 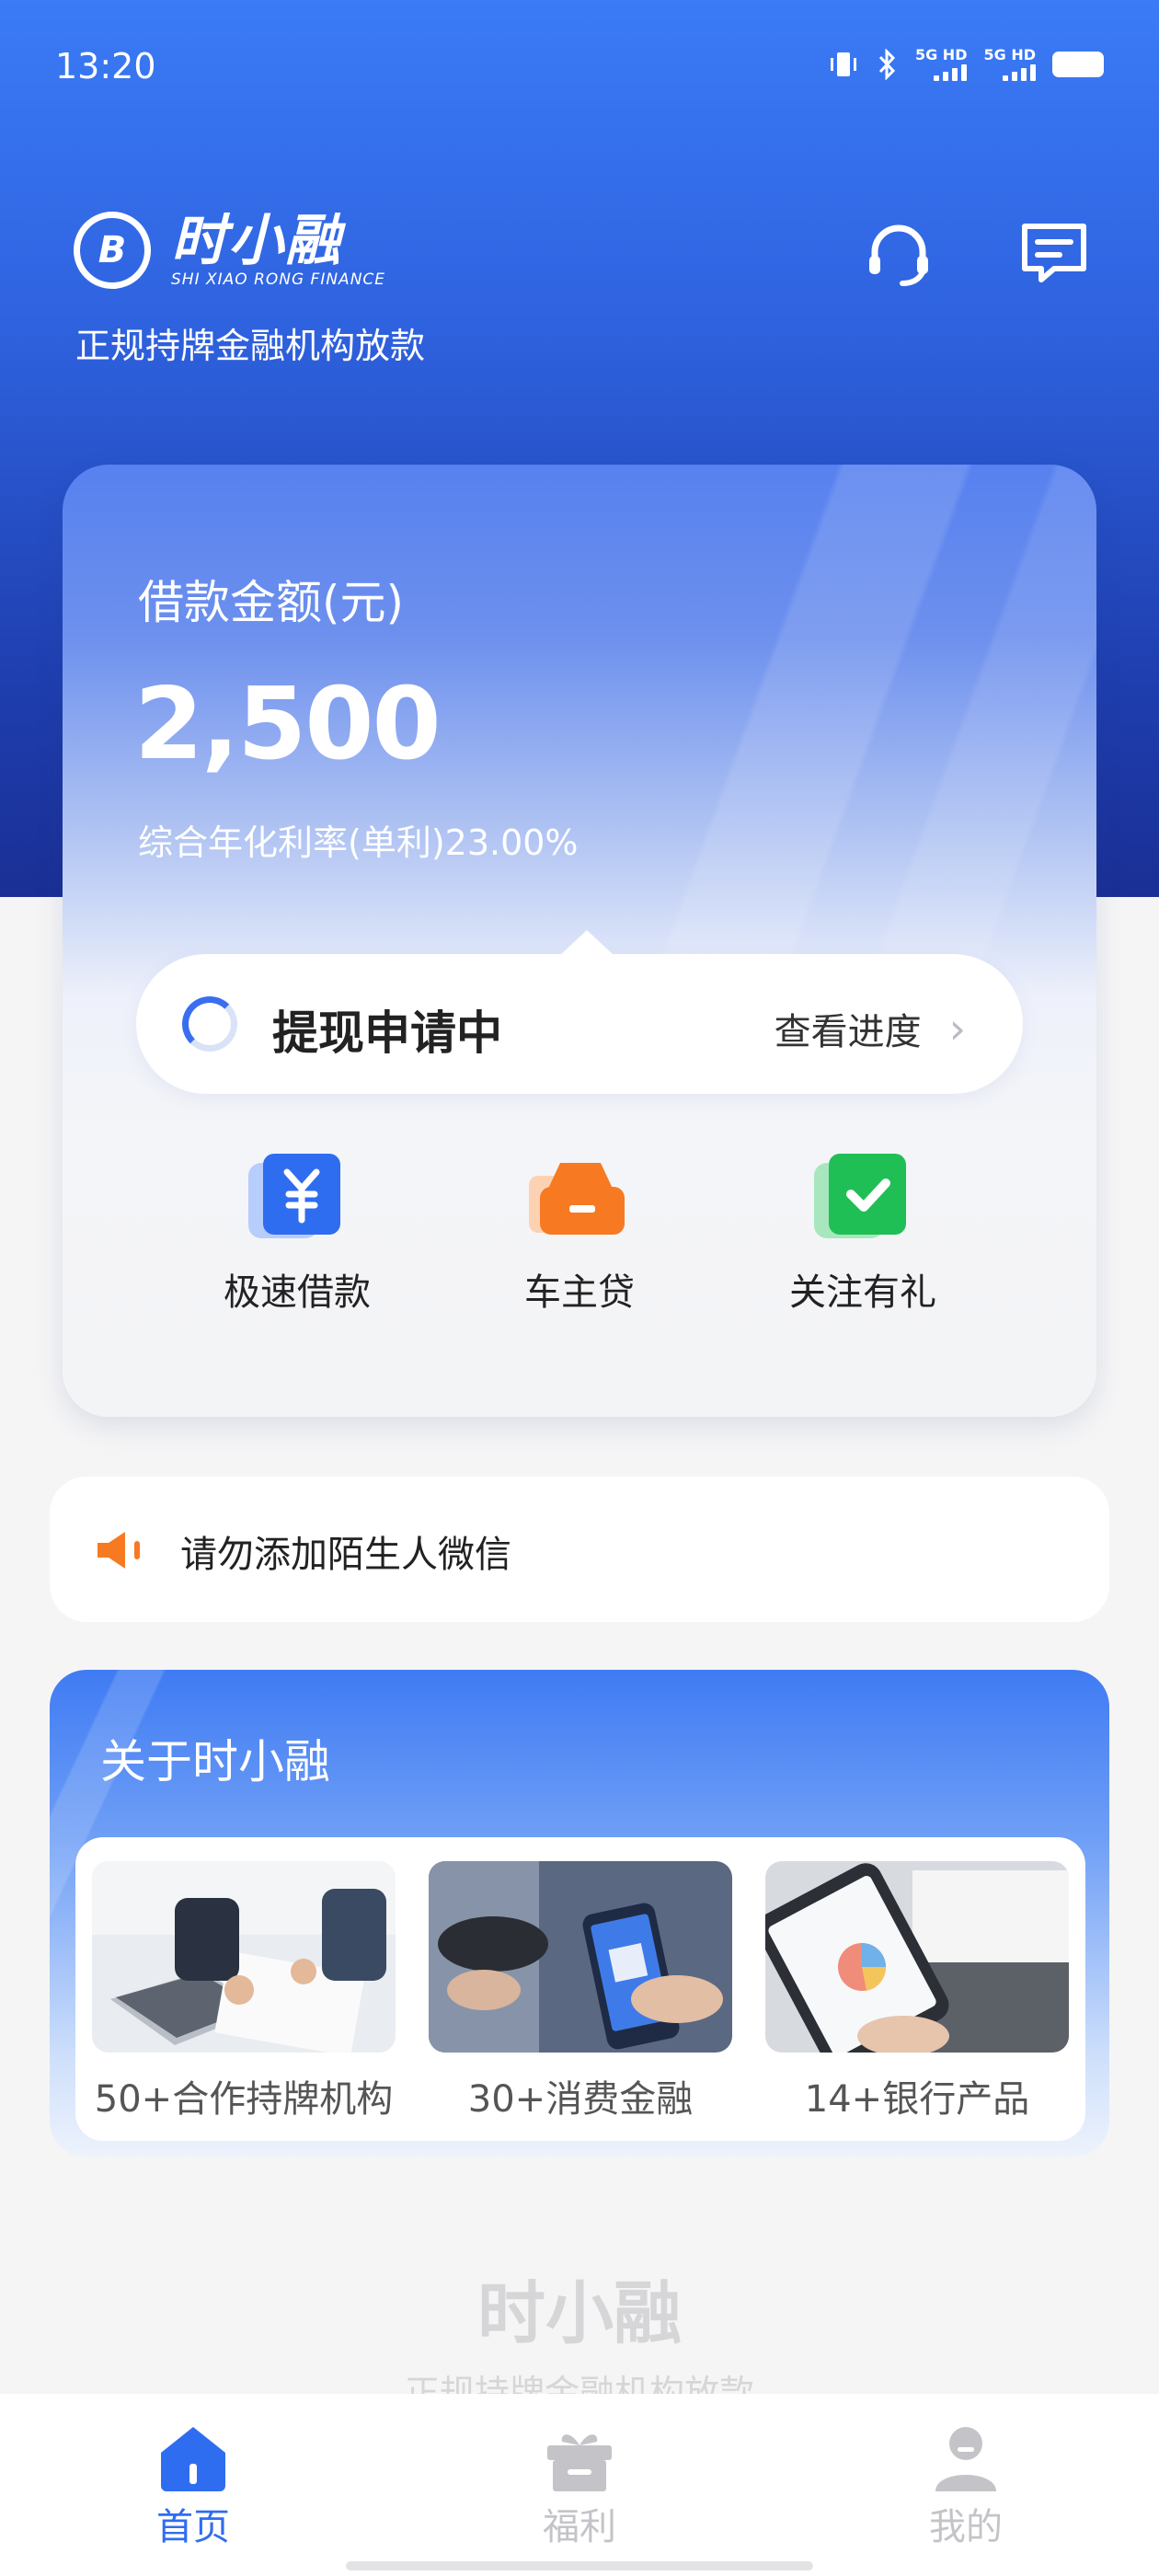 What do you see at coordinates (193, 2527) in the screenshot?
I see `tab-label: 首页` at bounding box center [193, 2527].